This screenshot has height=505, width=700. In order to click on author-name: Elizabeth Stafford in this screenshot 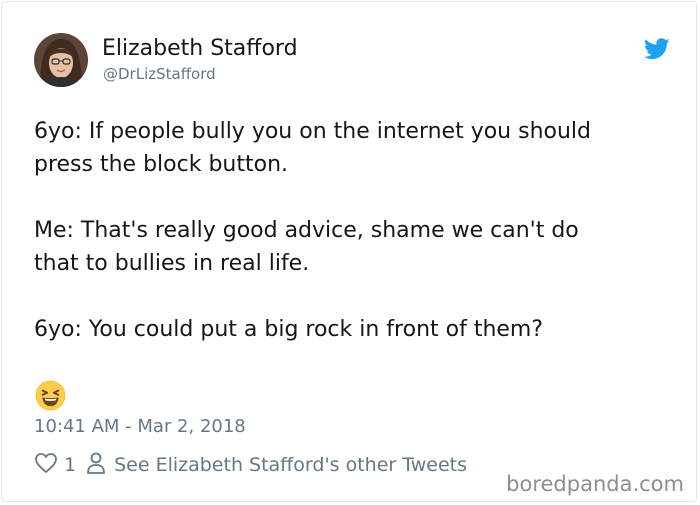, I will do `click(200, 49)`.